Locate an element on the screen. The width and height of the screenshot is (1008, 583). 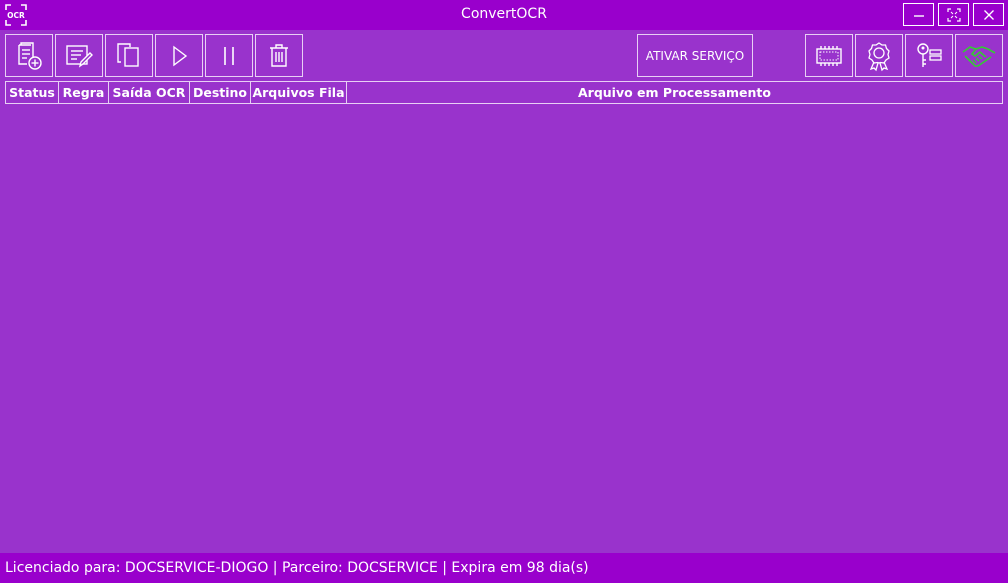
edit-rule-button is located at coordinates (79, 55).